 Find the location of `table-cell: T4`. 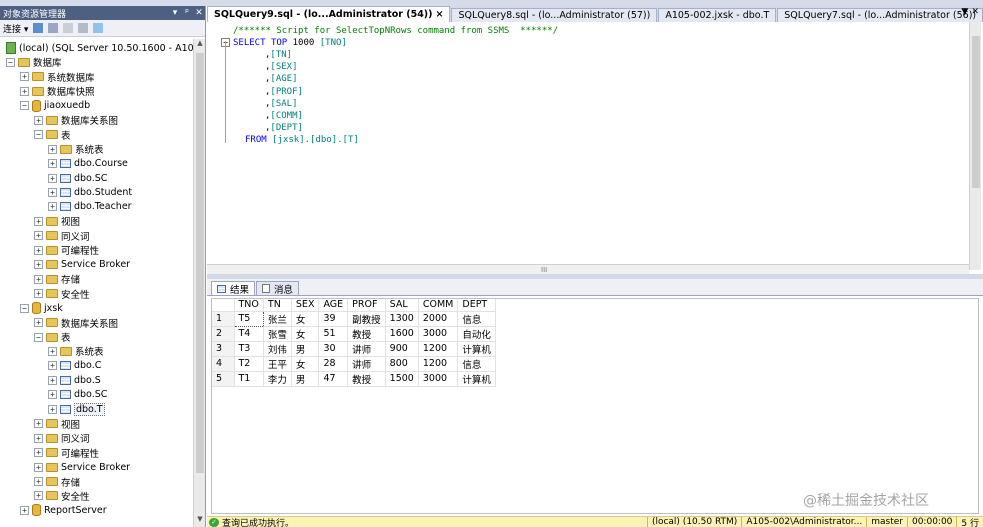

table-cell: T4 is located at coordinates (249, 334).